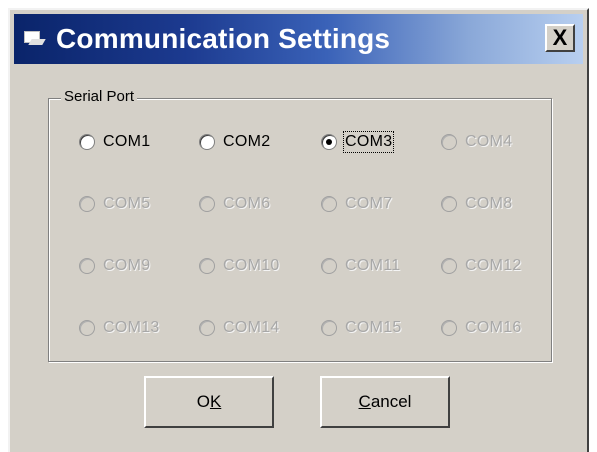 This screenshot has height=452, width=597. I want to click on radio-dot-icon, so click(329, 142).